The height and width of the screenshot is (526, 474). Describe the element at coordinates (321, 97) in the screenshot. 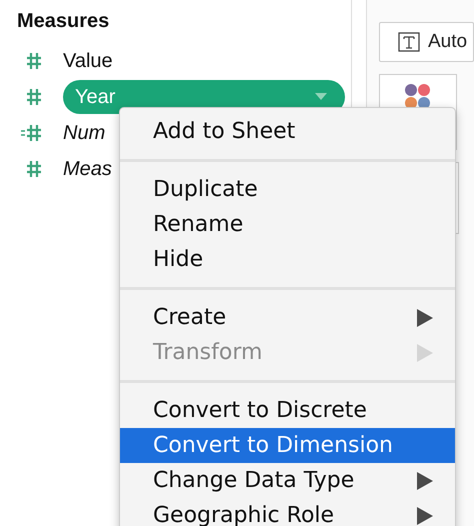

I see `caret-icon` at that location.